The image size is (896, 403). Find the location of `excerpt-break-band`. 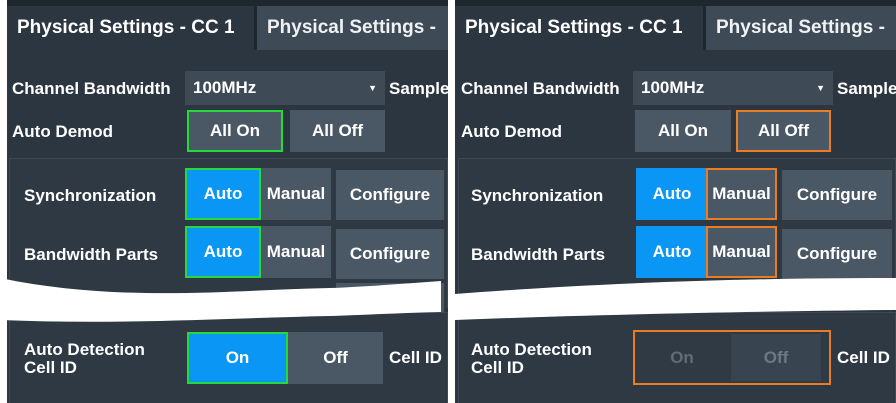

excerpt-break-band is located at coordinates (448, 300).